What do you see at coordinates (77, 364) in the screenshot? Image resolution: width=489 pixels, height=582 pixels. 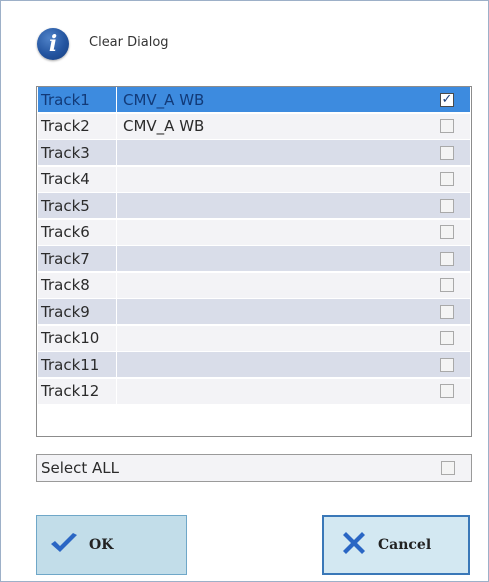 I see `track-name: Track11` at bounding box center [77, 364].